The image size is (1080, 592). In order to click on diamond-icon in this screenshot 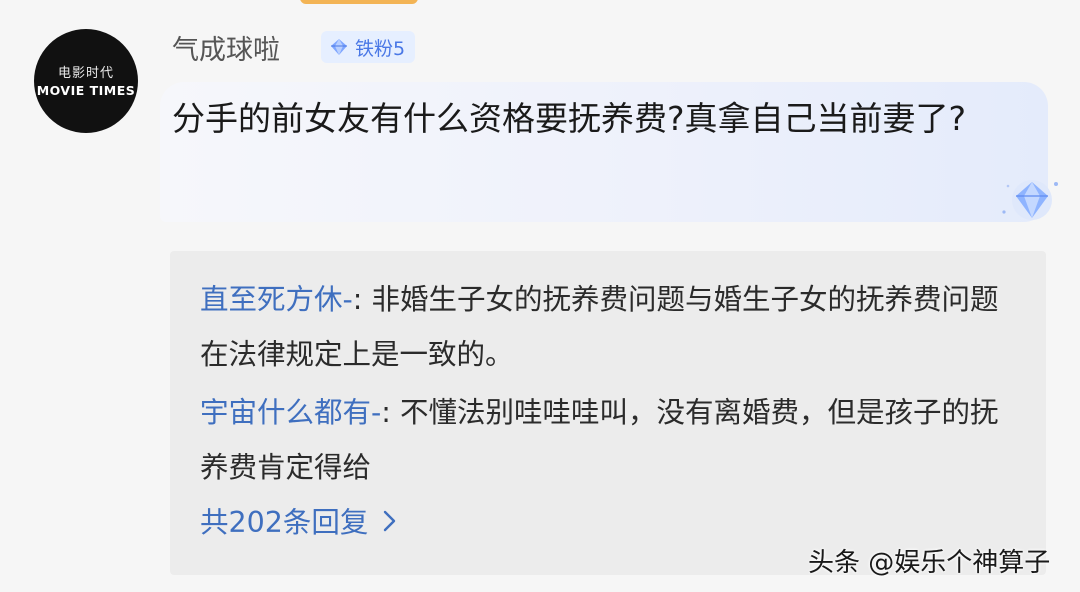, I will do `click(339, 47)`.